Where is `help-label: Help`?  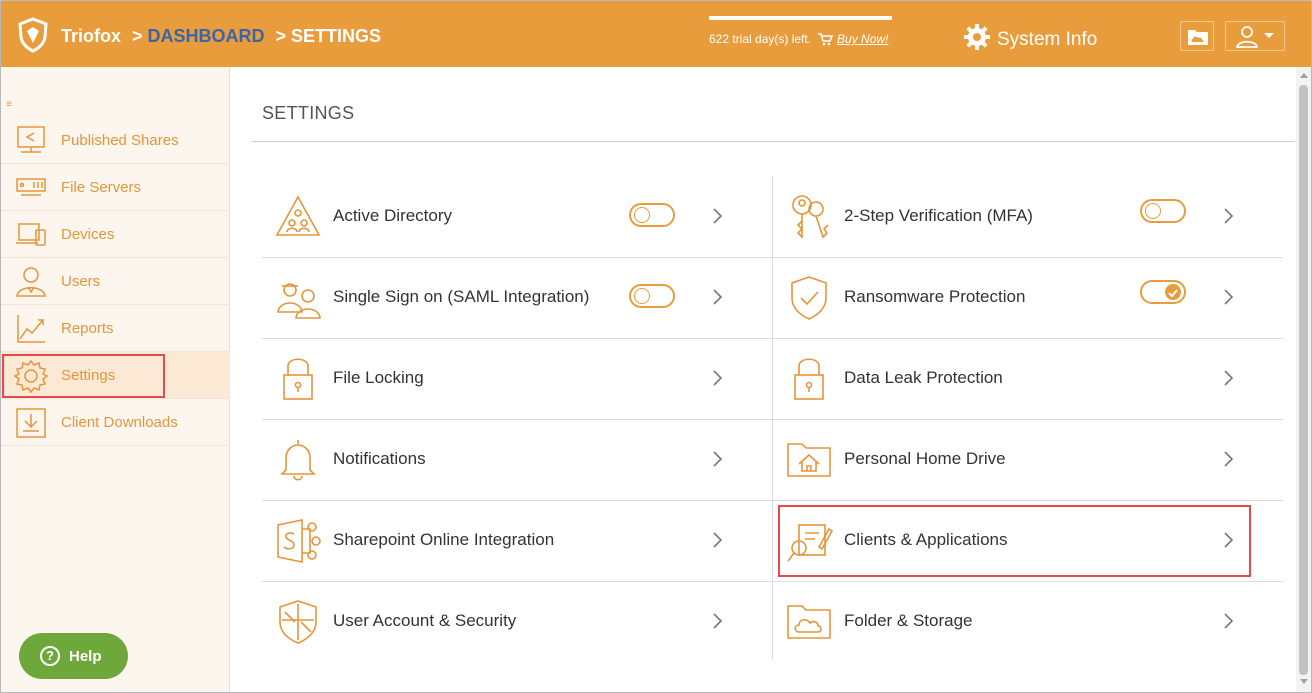
help-label: Help is located at coordinates (85, 656).